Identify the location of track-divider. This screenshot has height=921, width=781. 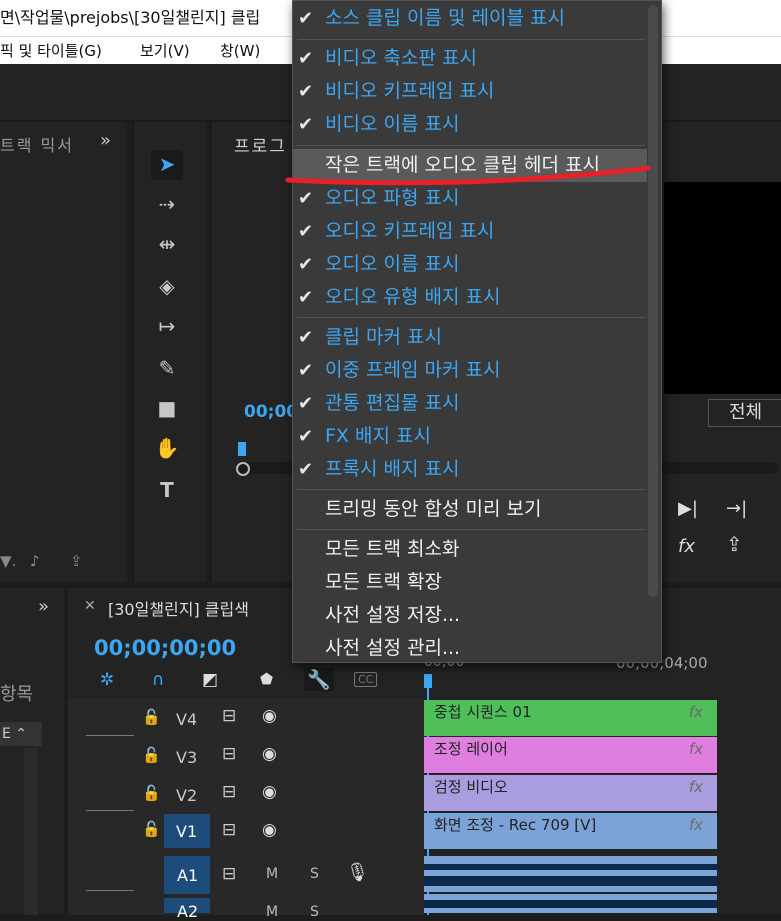
(110, 735).